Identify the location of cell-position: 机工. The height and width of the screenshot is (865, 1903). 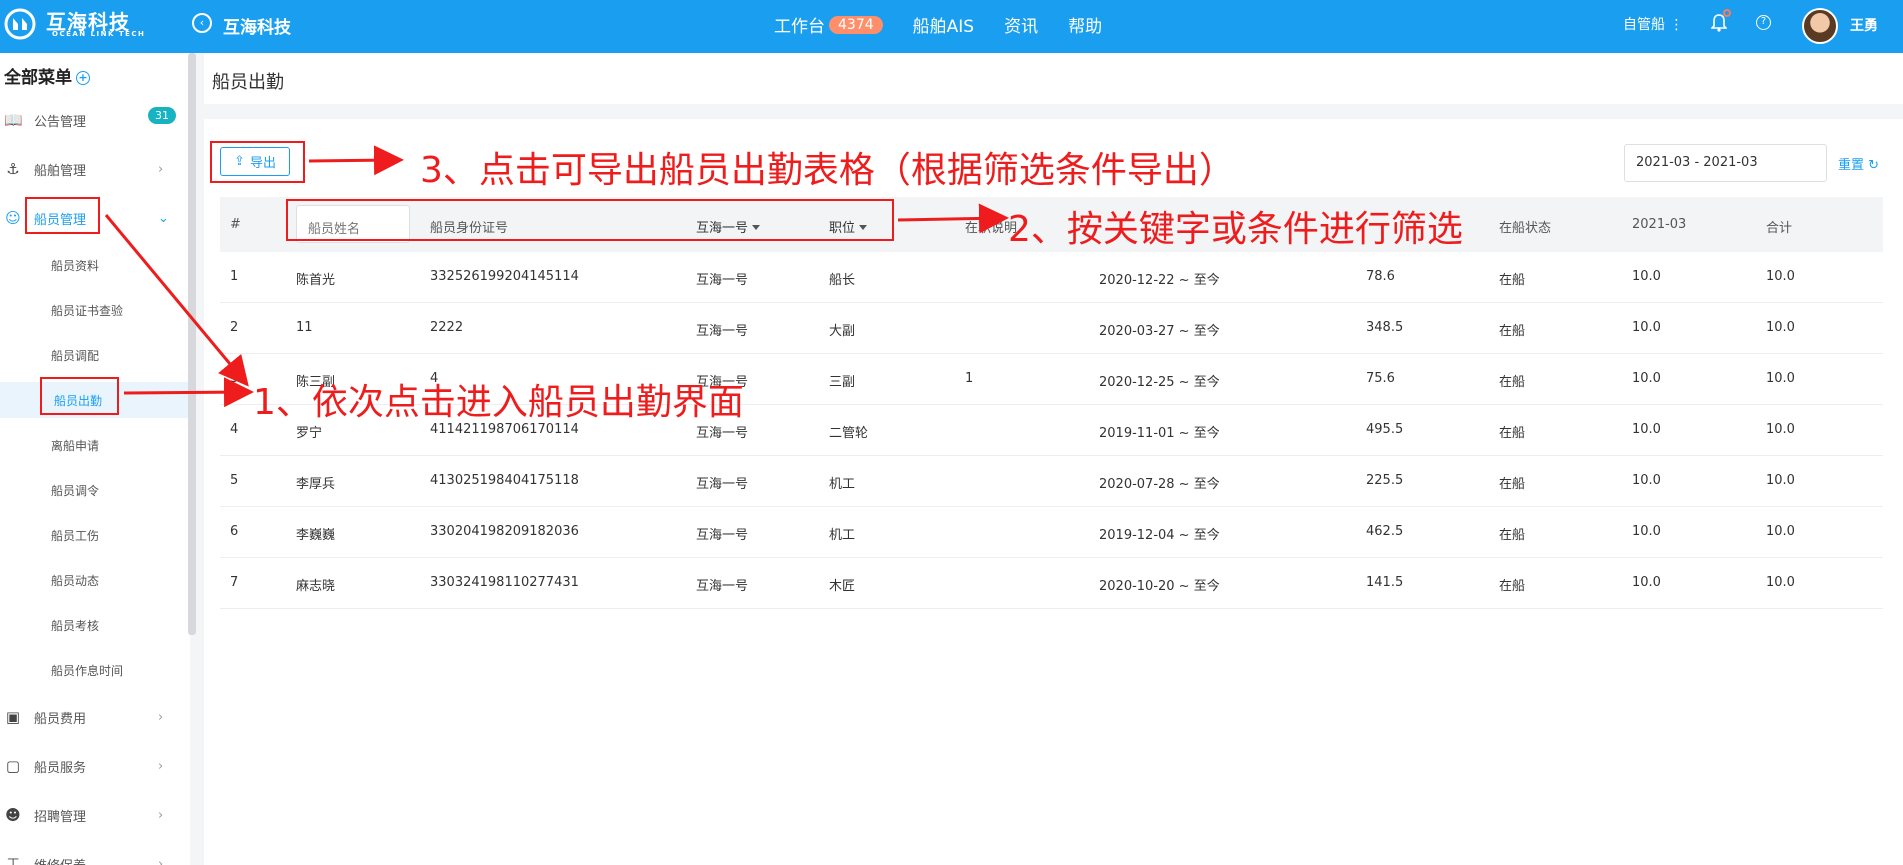
(842, 535).